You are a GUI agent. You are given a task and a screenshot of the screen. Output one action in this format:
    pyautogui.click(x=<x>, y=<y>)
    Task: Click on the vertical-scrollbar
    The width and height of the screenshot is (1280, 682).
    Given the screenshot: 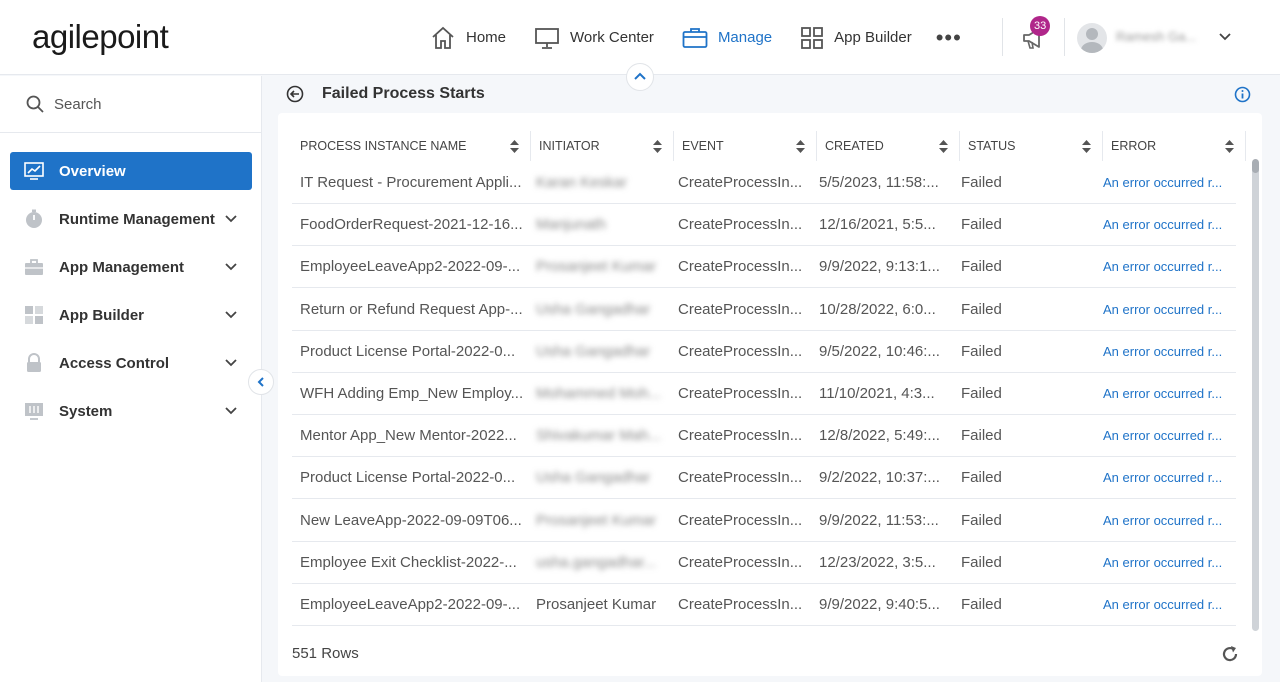 What is the action you would take?
    pyautogui.click(x=1255, y=395)
    